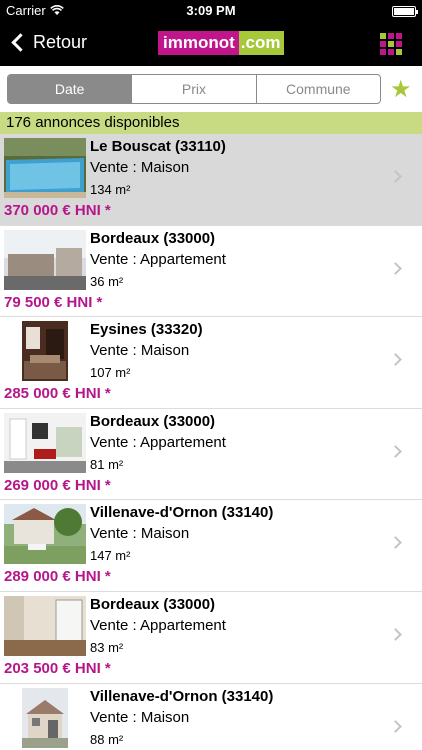 The image size is (422, 750). What do you see at coordinates (107, 647) in the screenshot?
I see `listing-area: 83 m²` at bounding box center [107, 647].